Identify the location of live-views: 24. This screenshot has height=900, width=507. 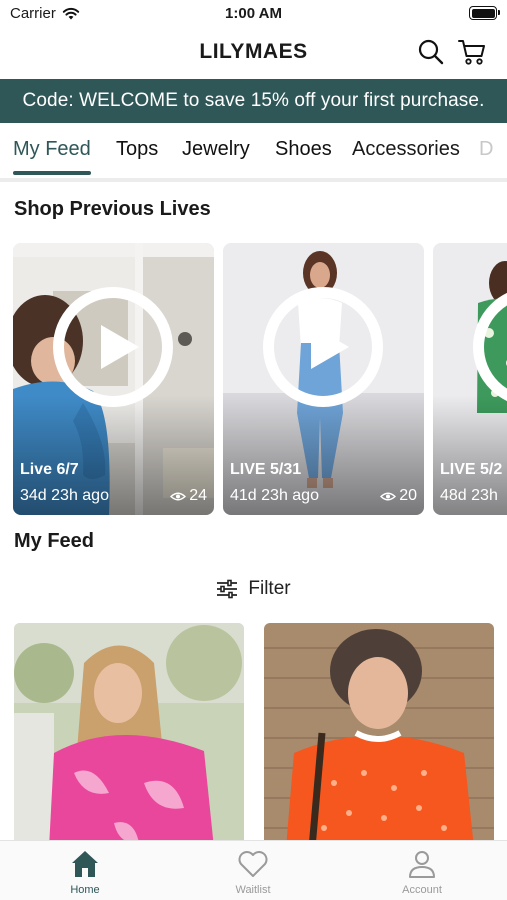
(188, 496).